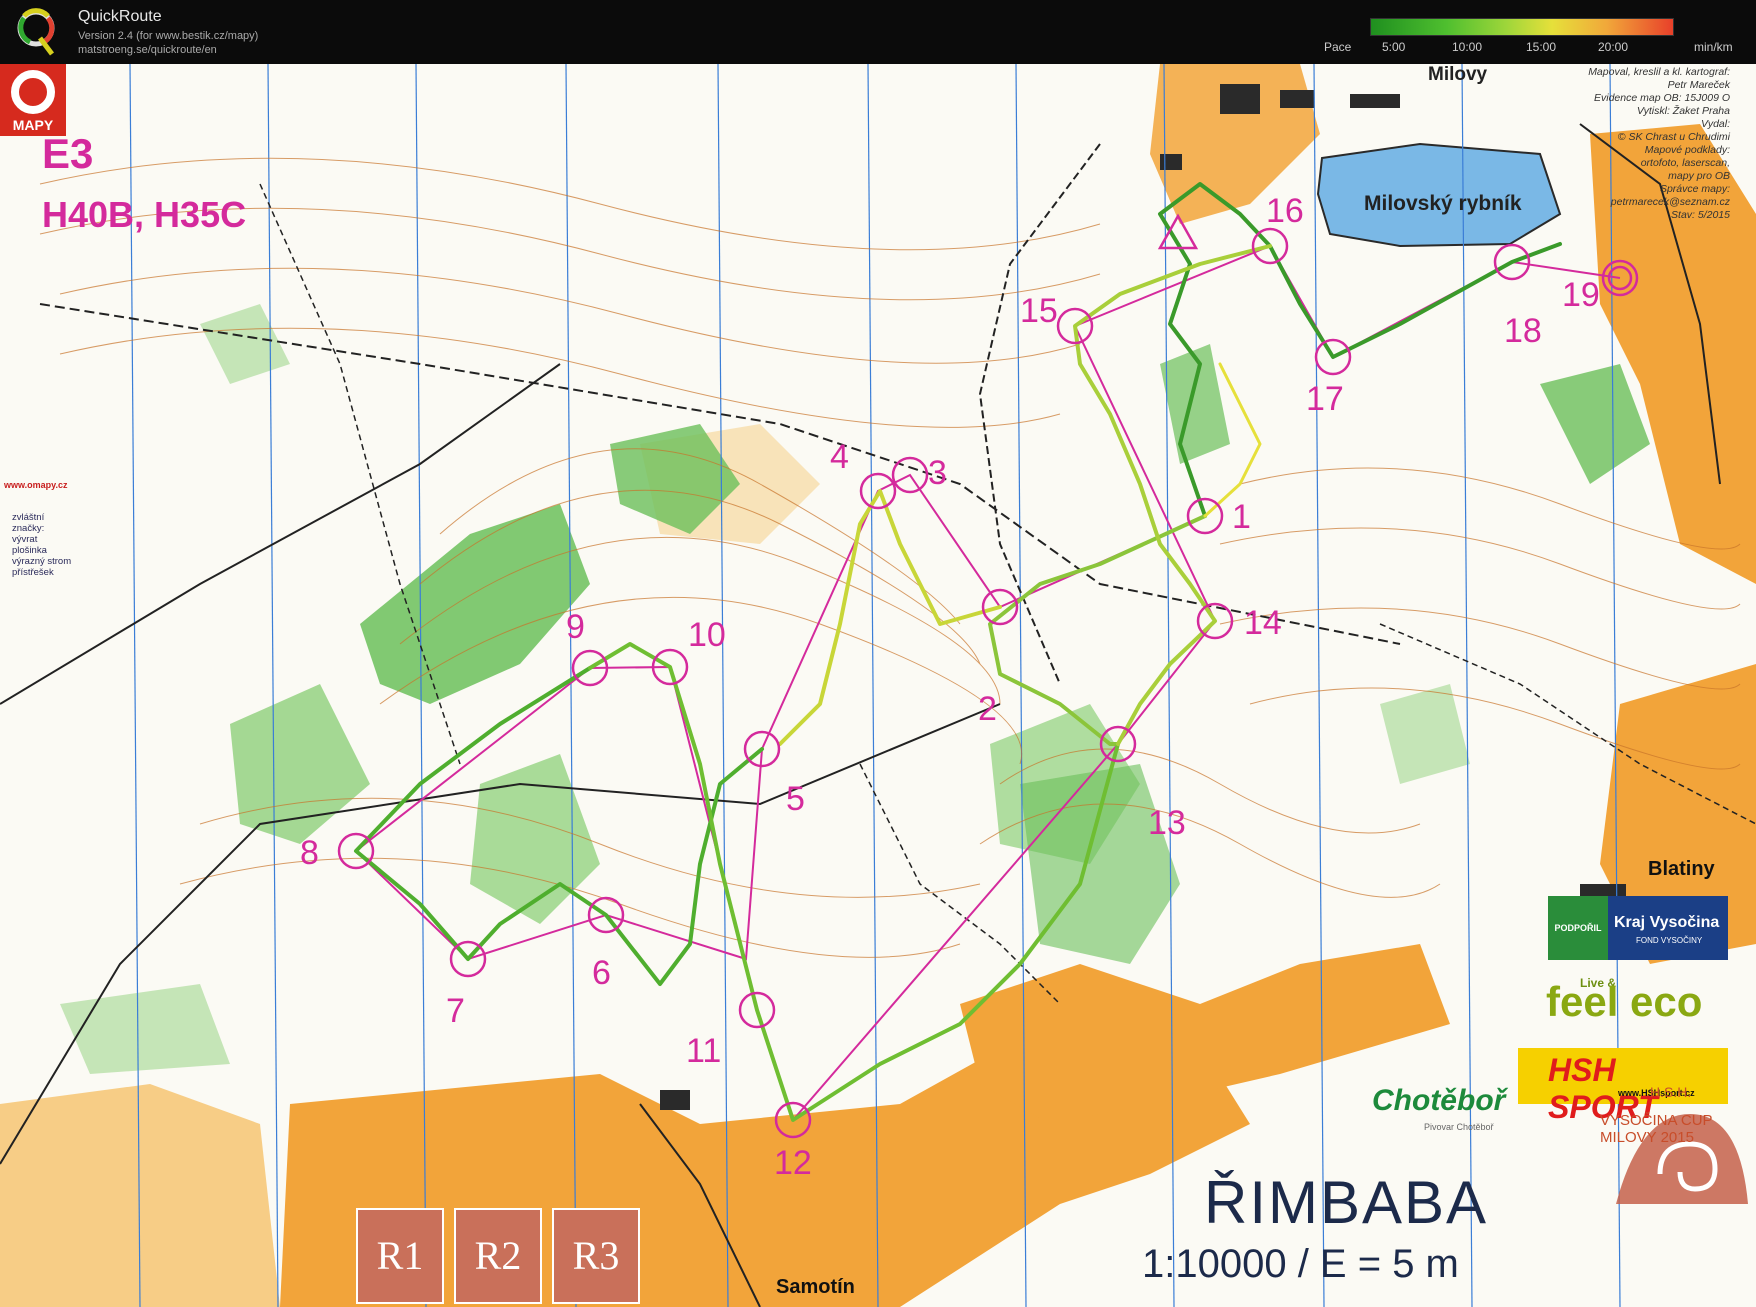 Image resolution: width=1756 pixels, height=1307 pixels. What do you see at coordinates (1039, 311) in the screenshot?
I see `control-number: 15` at bounding box center [1039, 311].